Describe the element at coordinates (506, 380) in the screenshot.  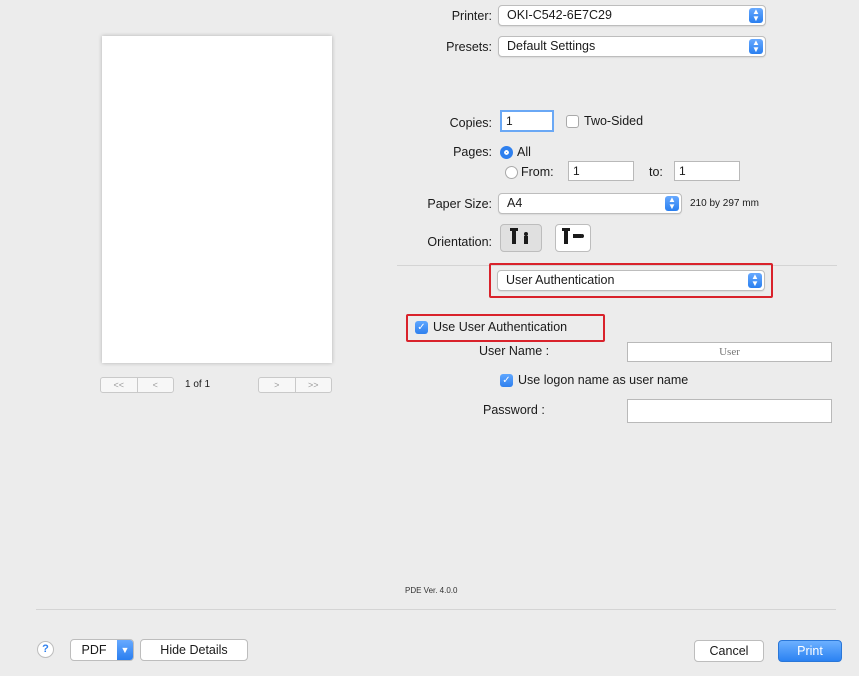
I see `use-logon-checkbox: ✓` at that location.